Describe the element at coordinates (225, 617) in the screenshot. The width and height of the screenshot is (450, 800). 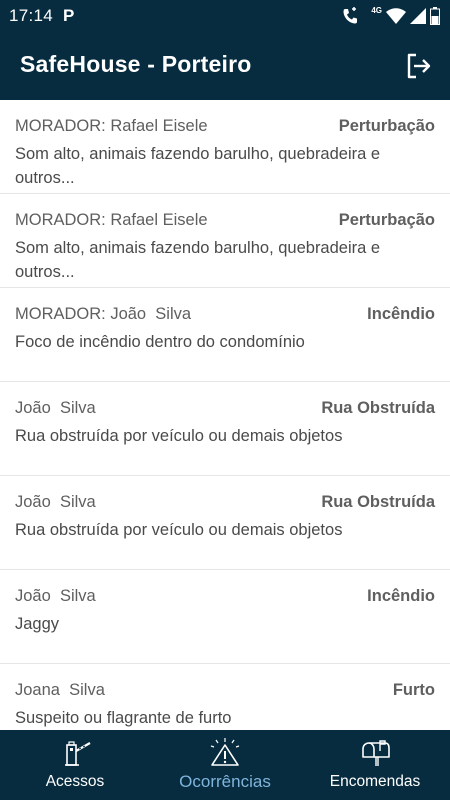
I see `list-item: João Silva Incêndio Jaggy` at that location.